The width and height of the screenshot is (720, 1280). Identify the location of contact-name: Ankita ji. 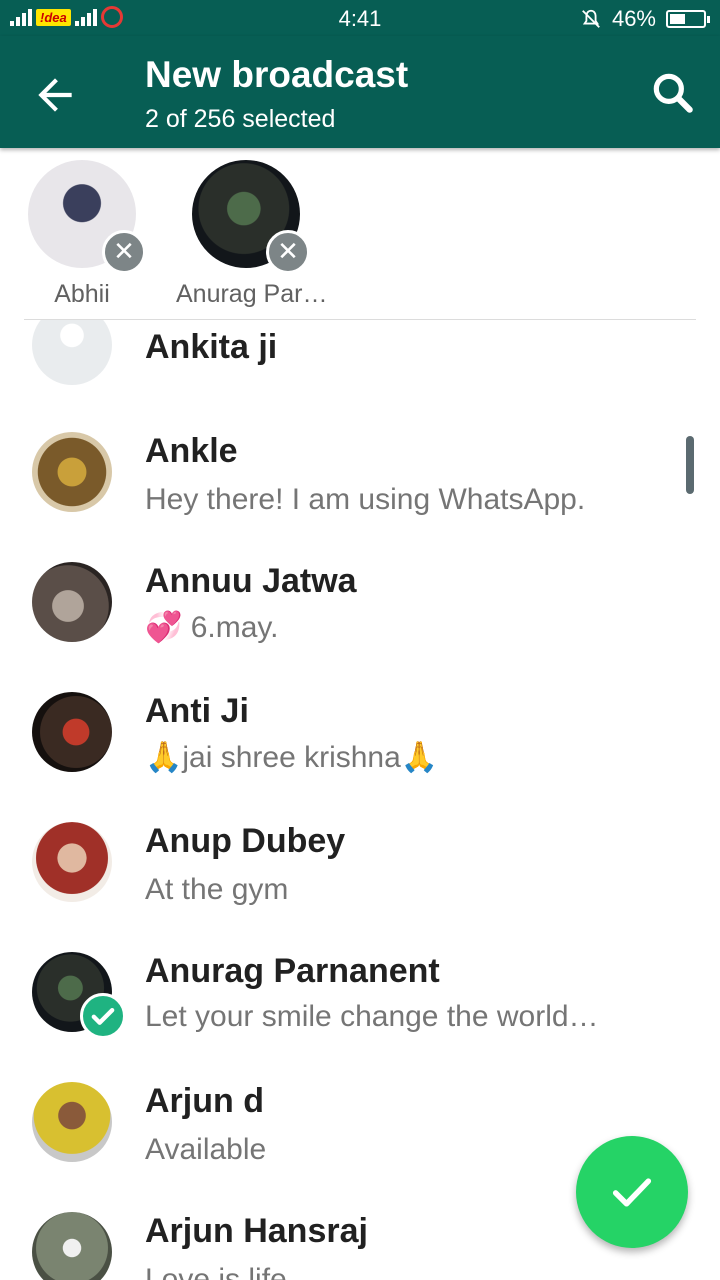
(211, 347).